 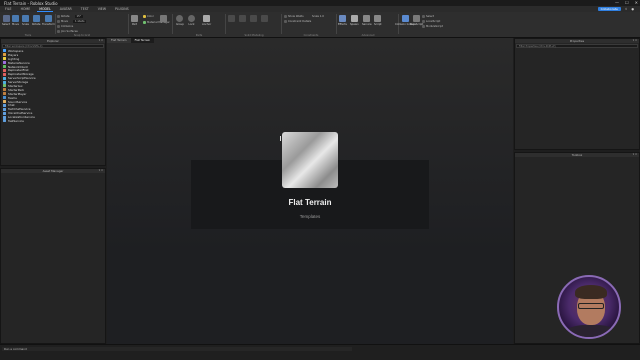 I want to click on union-button, so click(x=231, y=19).